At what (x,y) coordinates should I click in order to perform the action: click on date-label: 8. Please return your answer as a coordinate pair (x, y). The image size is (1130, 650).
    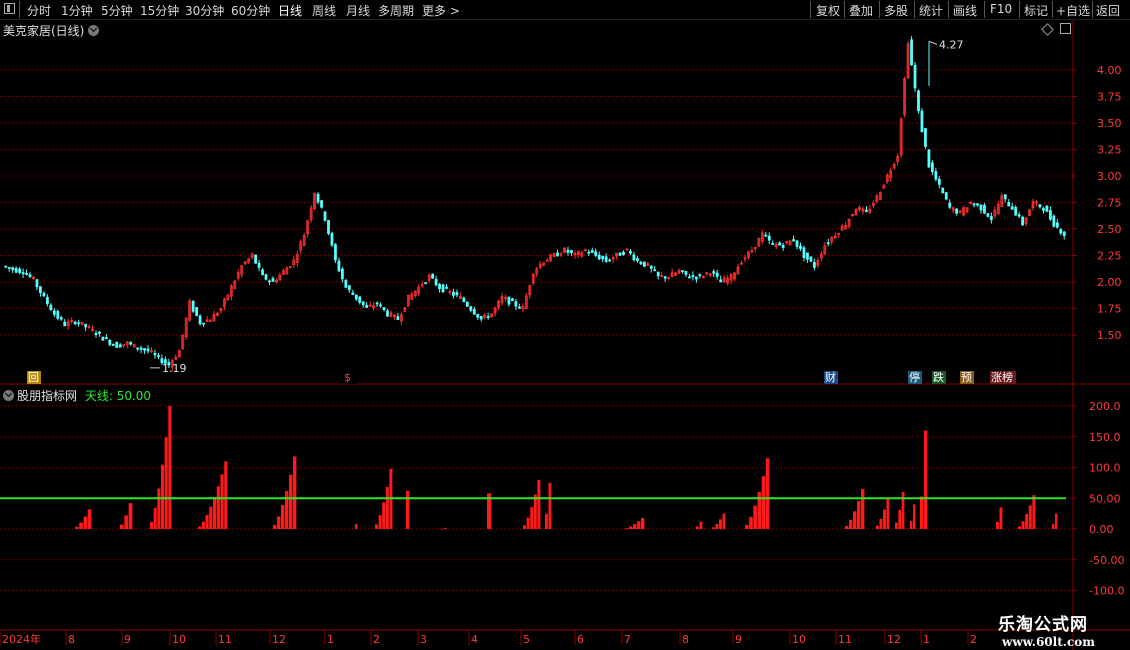
    Looking at the image, I should click on (71, 639).